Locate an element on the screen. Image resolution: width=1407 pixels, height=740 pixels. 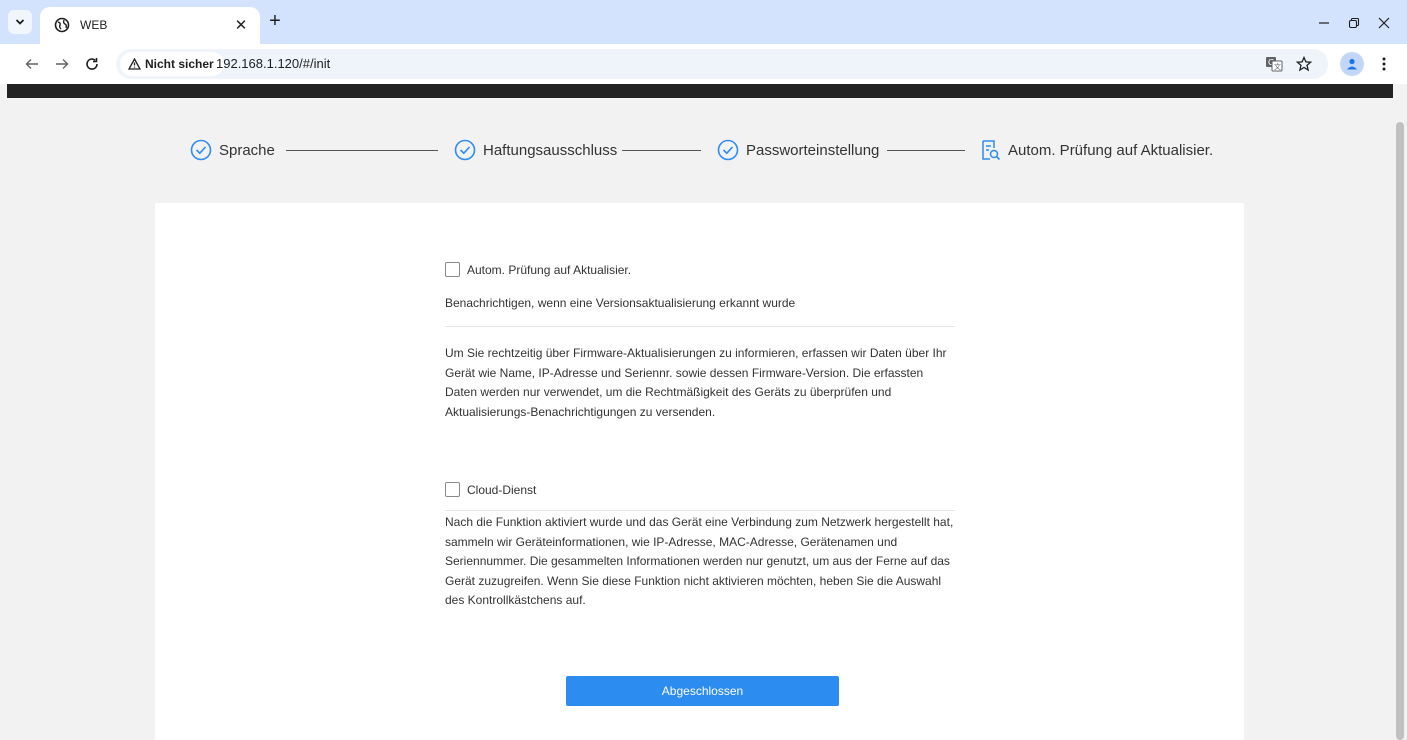
step-disclaimer: Haftungsausschluss is located at coordinates (550, 150).